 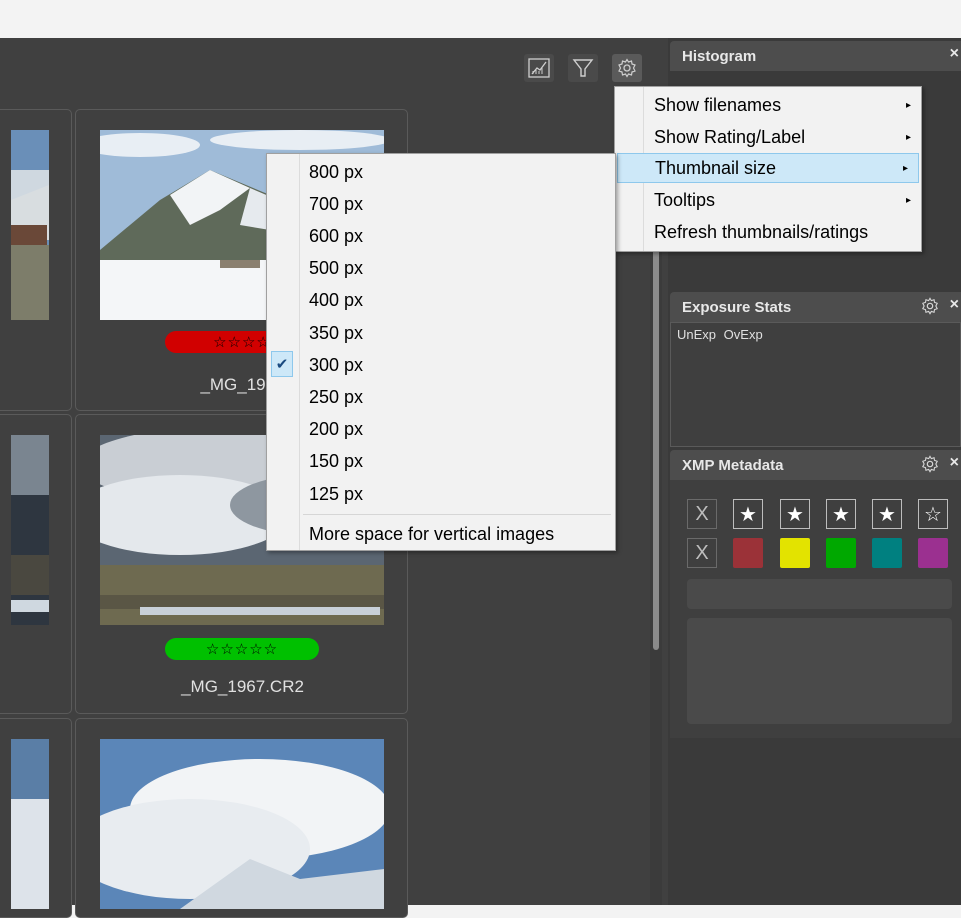 I want to click on label-red-button, so click(x=748, y=553).